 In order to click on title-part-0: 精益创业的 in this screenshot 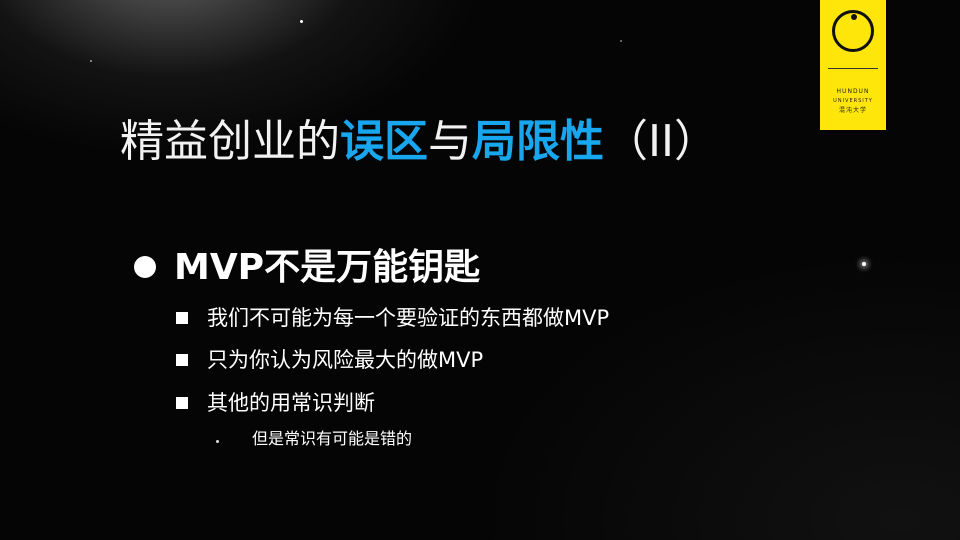, I will do `click(230, 141)`.